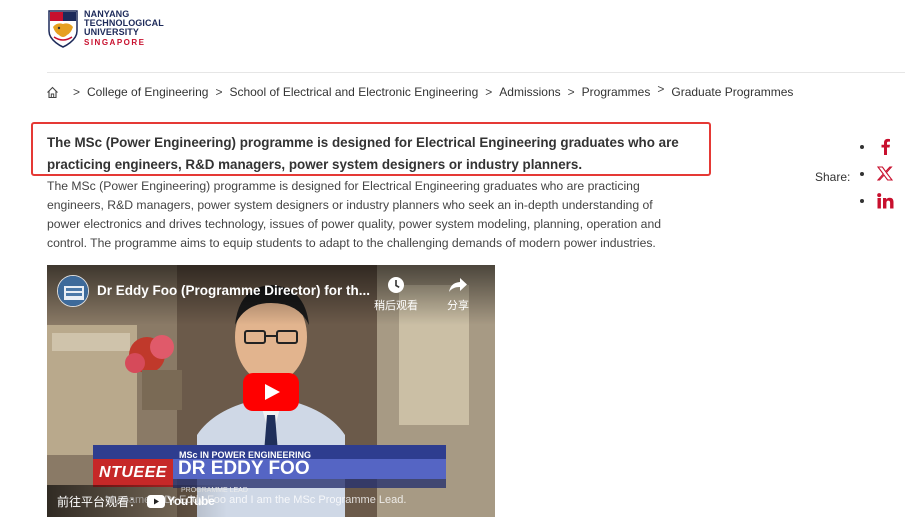 The height and width of the screenshot is (528, 905). What do you see at coordinates (885, 201) in the screenshot?
I see `linkedin-icon` at bounding box center [885, 201].